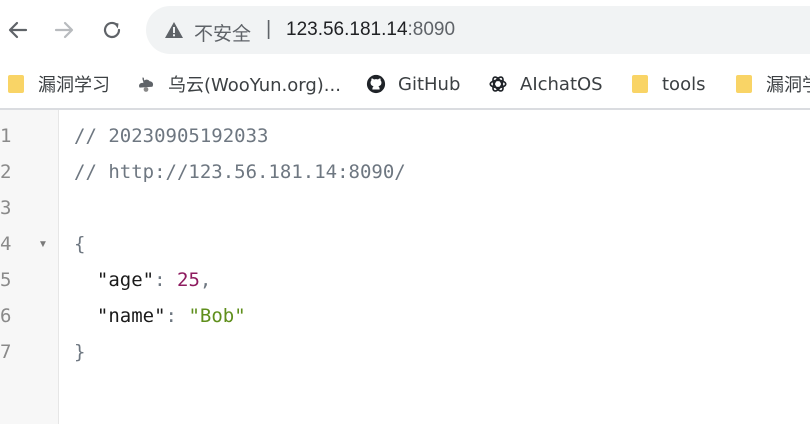 This screenshot has height=424, width=810. I want to click on url-text: 123.56.181.14:8090, so click(370, 30).